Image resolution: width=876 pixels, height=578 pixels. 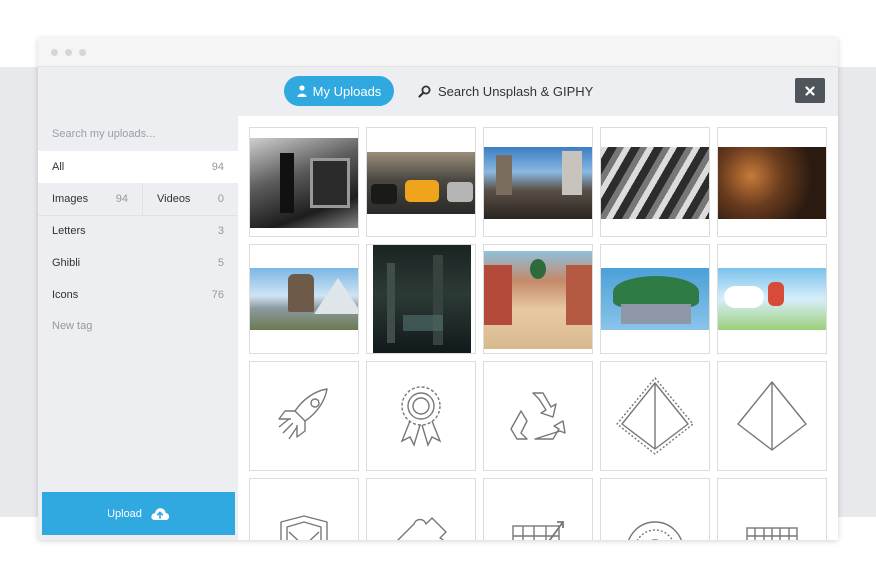 I want to click on shield-icon, so click(x=304, y=527).